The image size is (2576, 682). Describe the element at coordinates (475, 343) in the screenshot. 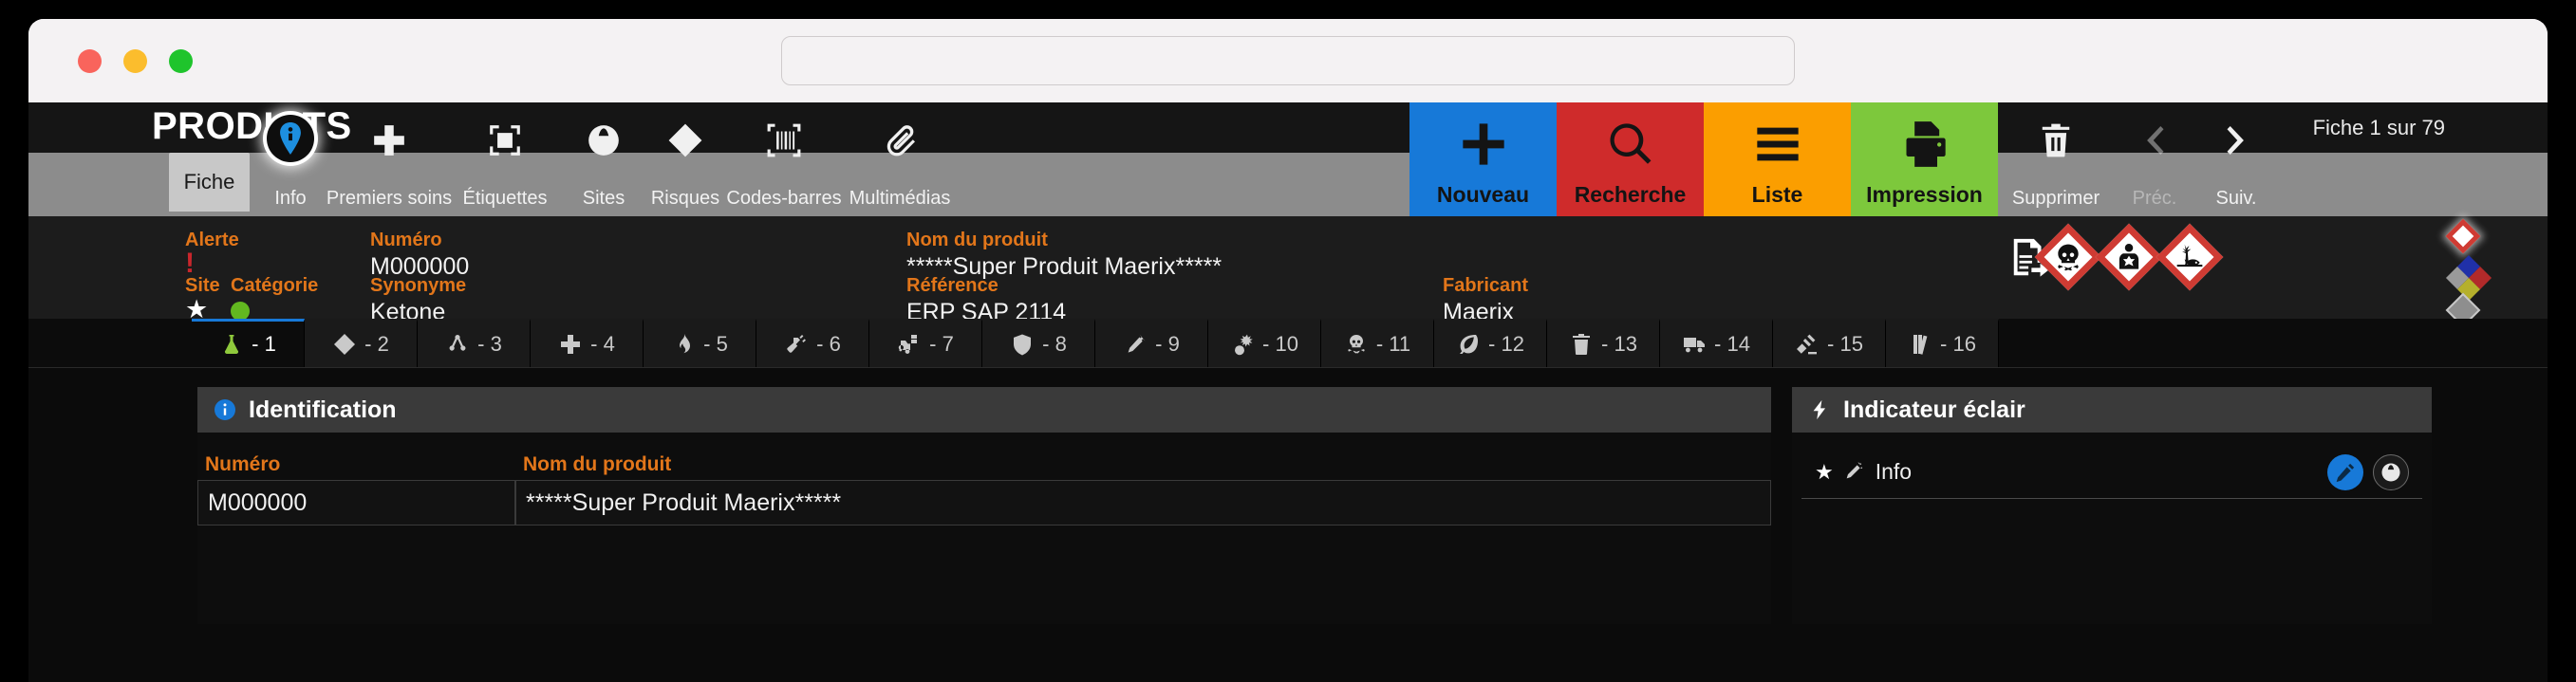

I see `tab-3: - 3` at that location.